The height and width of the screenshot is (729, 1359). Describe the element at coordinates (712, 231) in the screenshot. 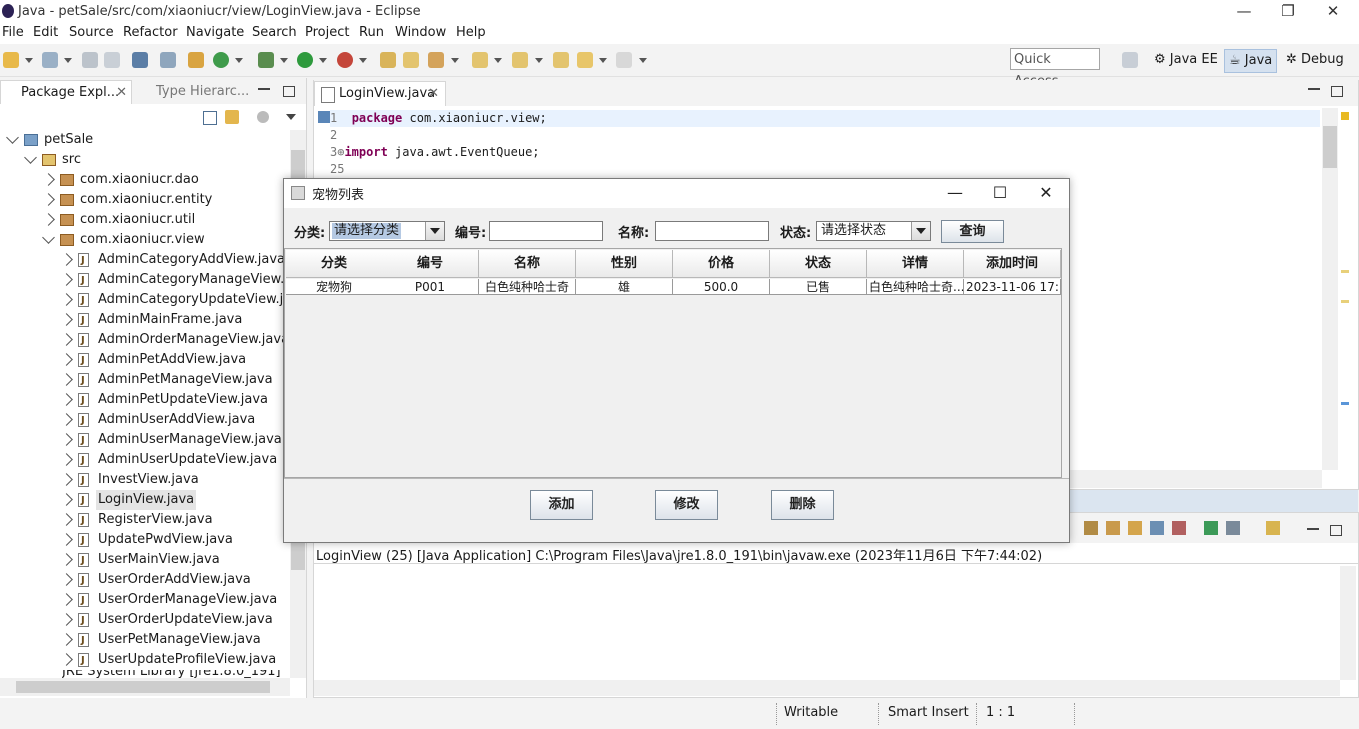

I see `name-input` at that location.